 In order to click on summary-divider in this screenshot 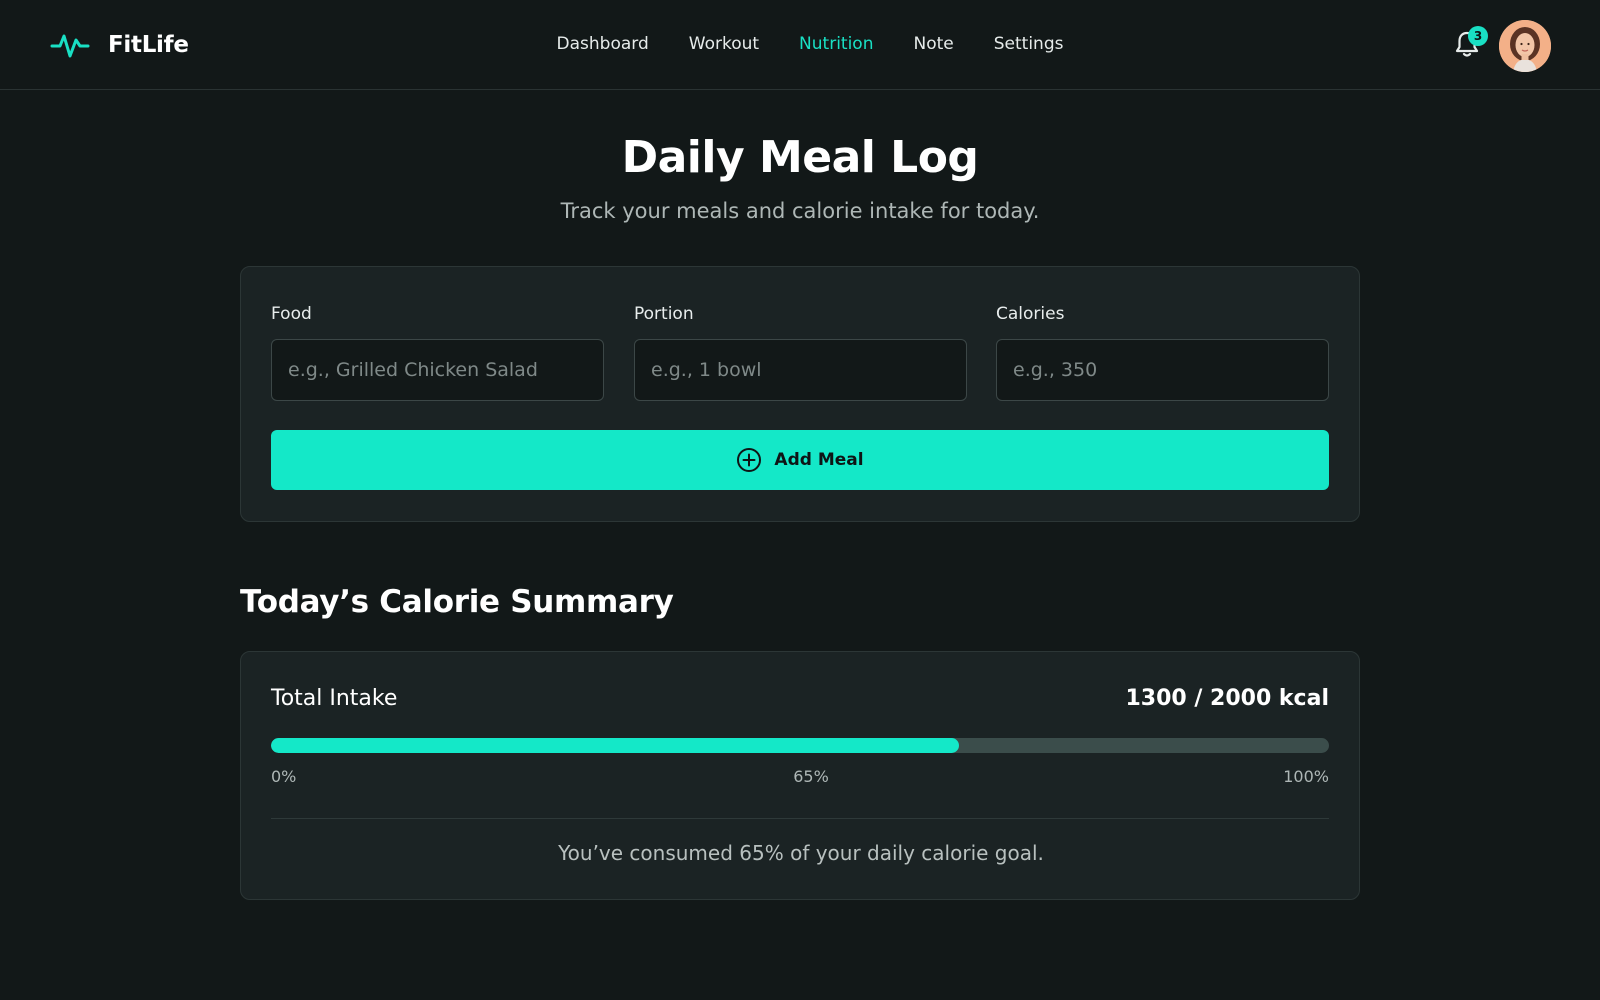, I will do `click(800, 818)`.